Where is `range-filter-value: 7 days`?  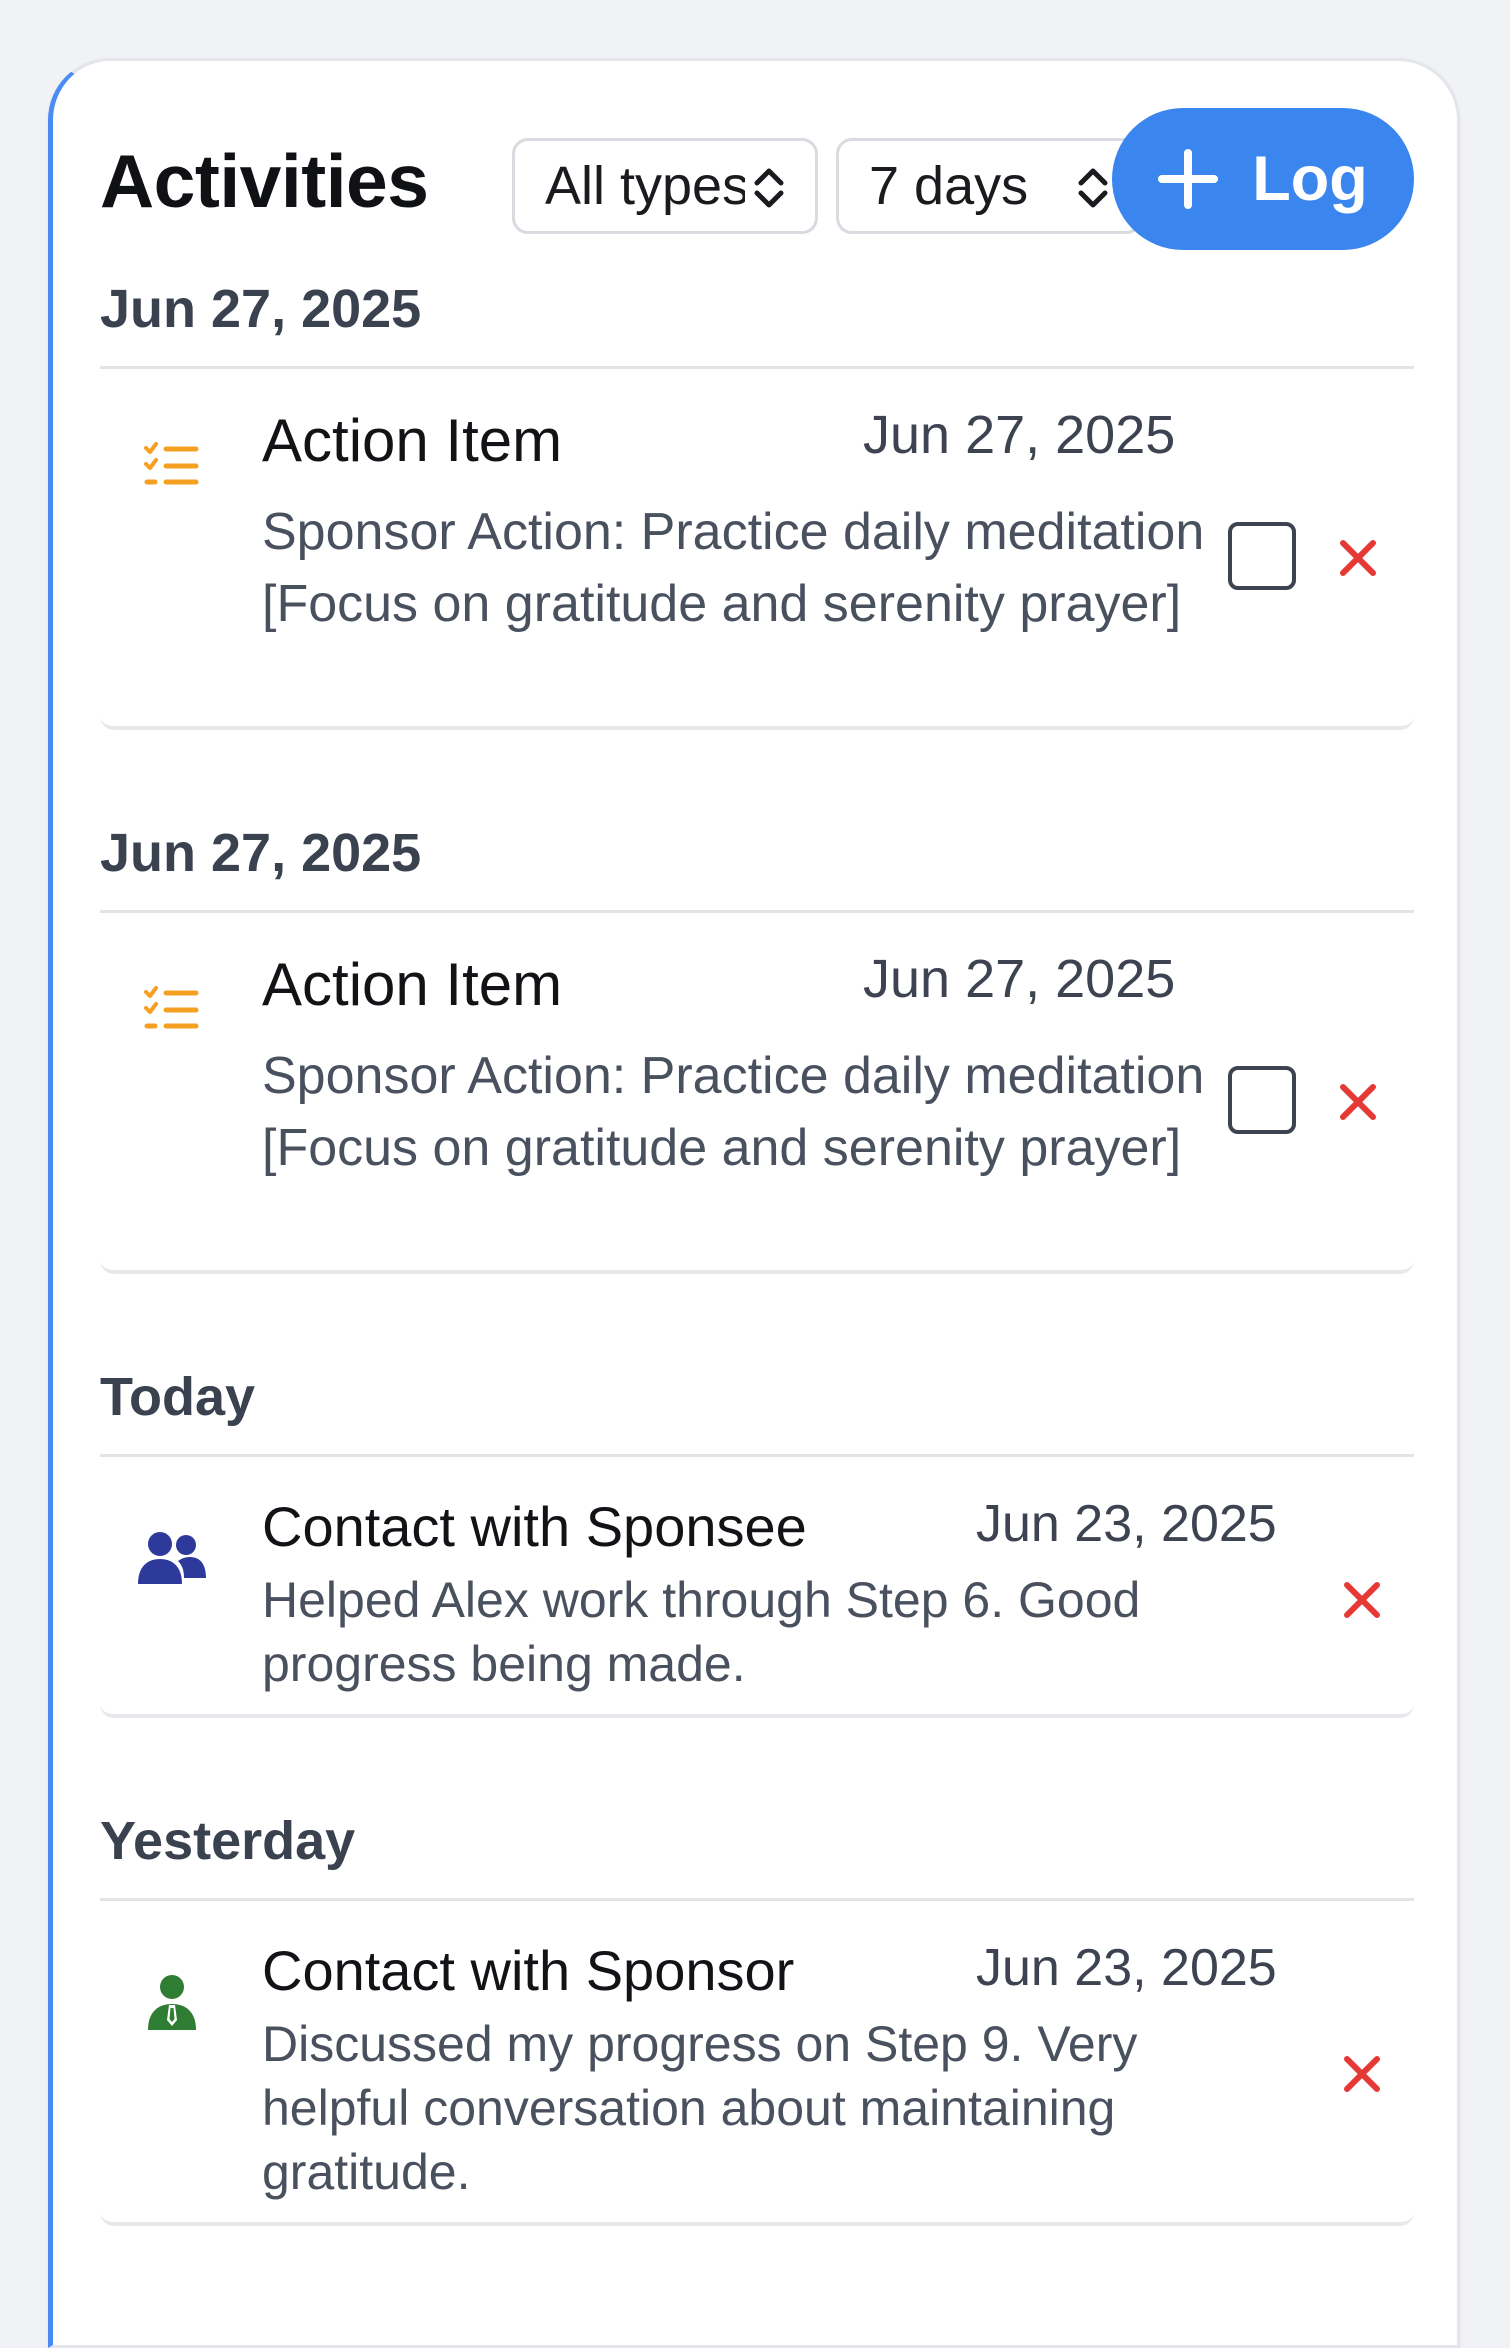
range-filter-value: 7 days is located at coordinates (949, 186).